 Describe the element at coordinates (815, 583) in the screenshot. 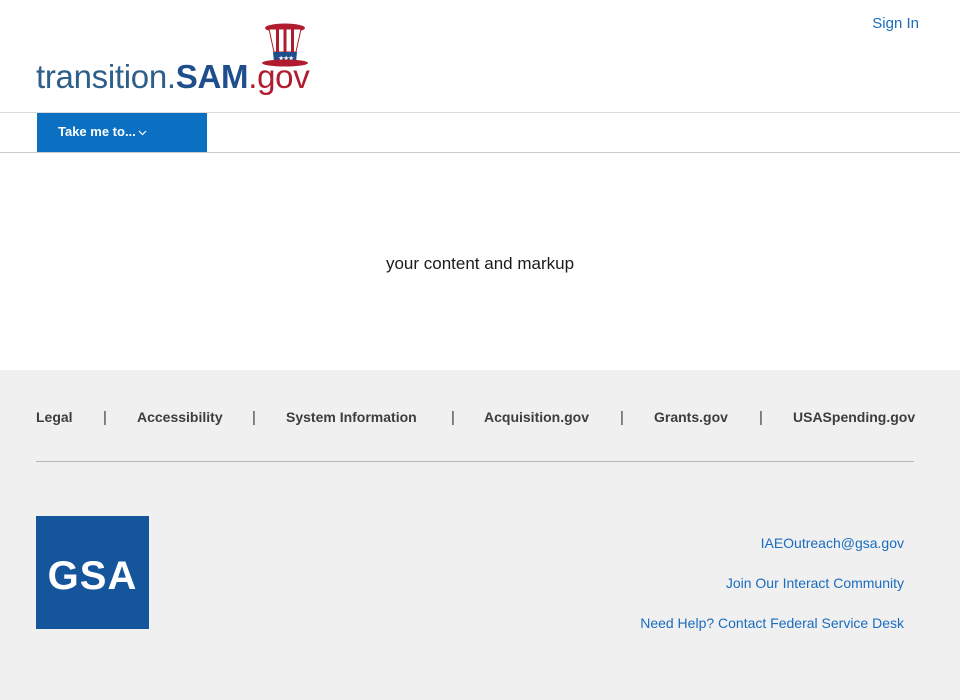

I see `interact-community-link: Join Our Interact Community` at that location.